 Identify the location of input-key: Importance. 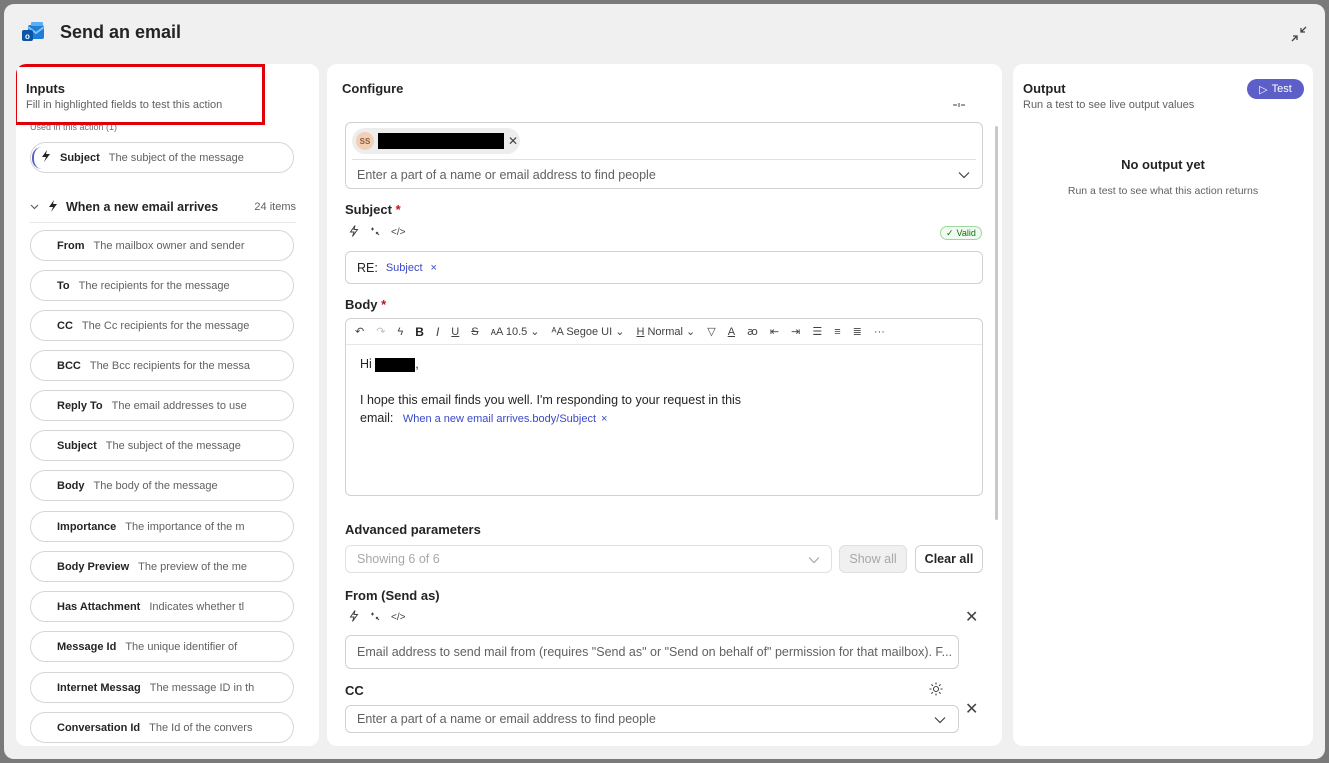
(87, 526).